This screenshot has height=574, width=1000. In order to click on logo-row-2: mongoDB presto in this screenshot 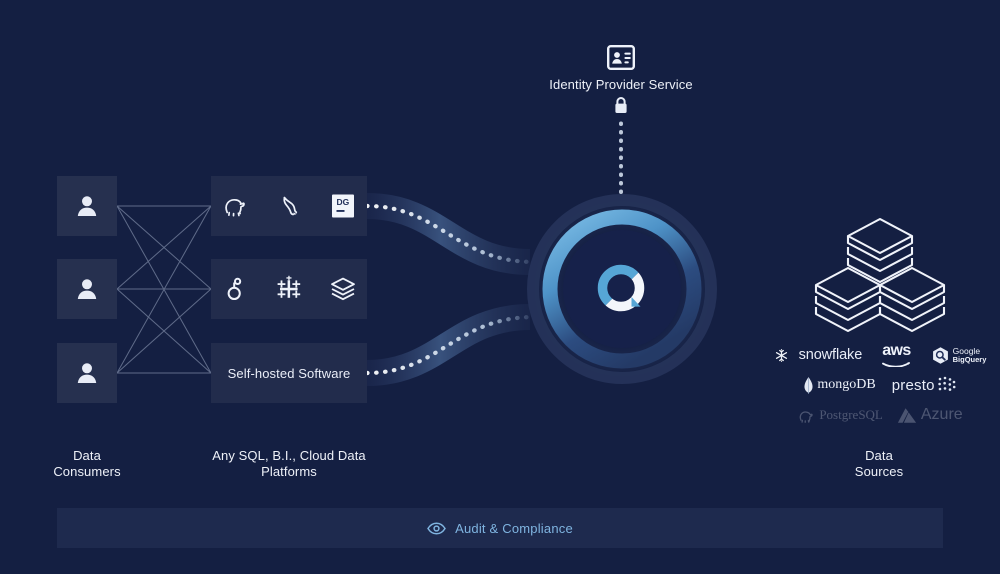, I will do `click(880, 385)`.